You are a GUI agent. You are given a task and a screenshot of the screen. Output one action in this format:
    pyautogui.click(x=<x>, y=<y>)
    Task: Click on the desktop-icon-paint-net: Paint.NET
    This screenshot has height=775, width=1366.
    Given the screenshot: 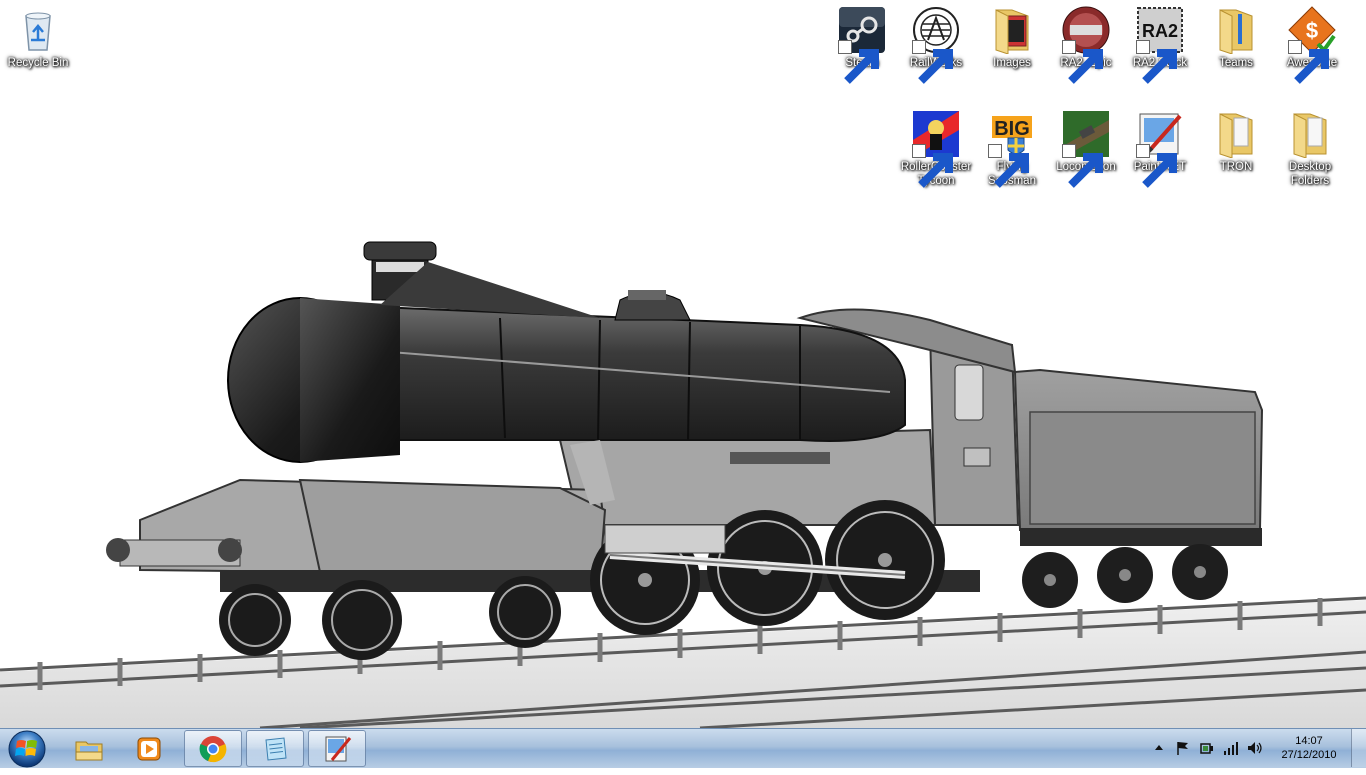 What is the action you would take?
    pyautogui.click(x=1160, y=149)
    